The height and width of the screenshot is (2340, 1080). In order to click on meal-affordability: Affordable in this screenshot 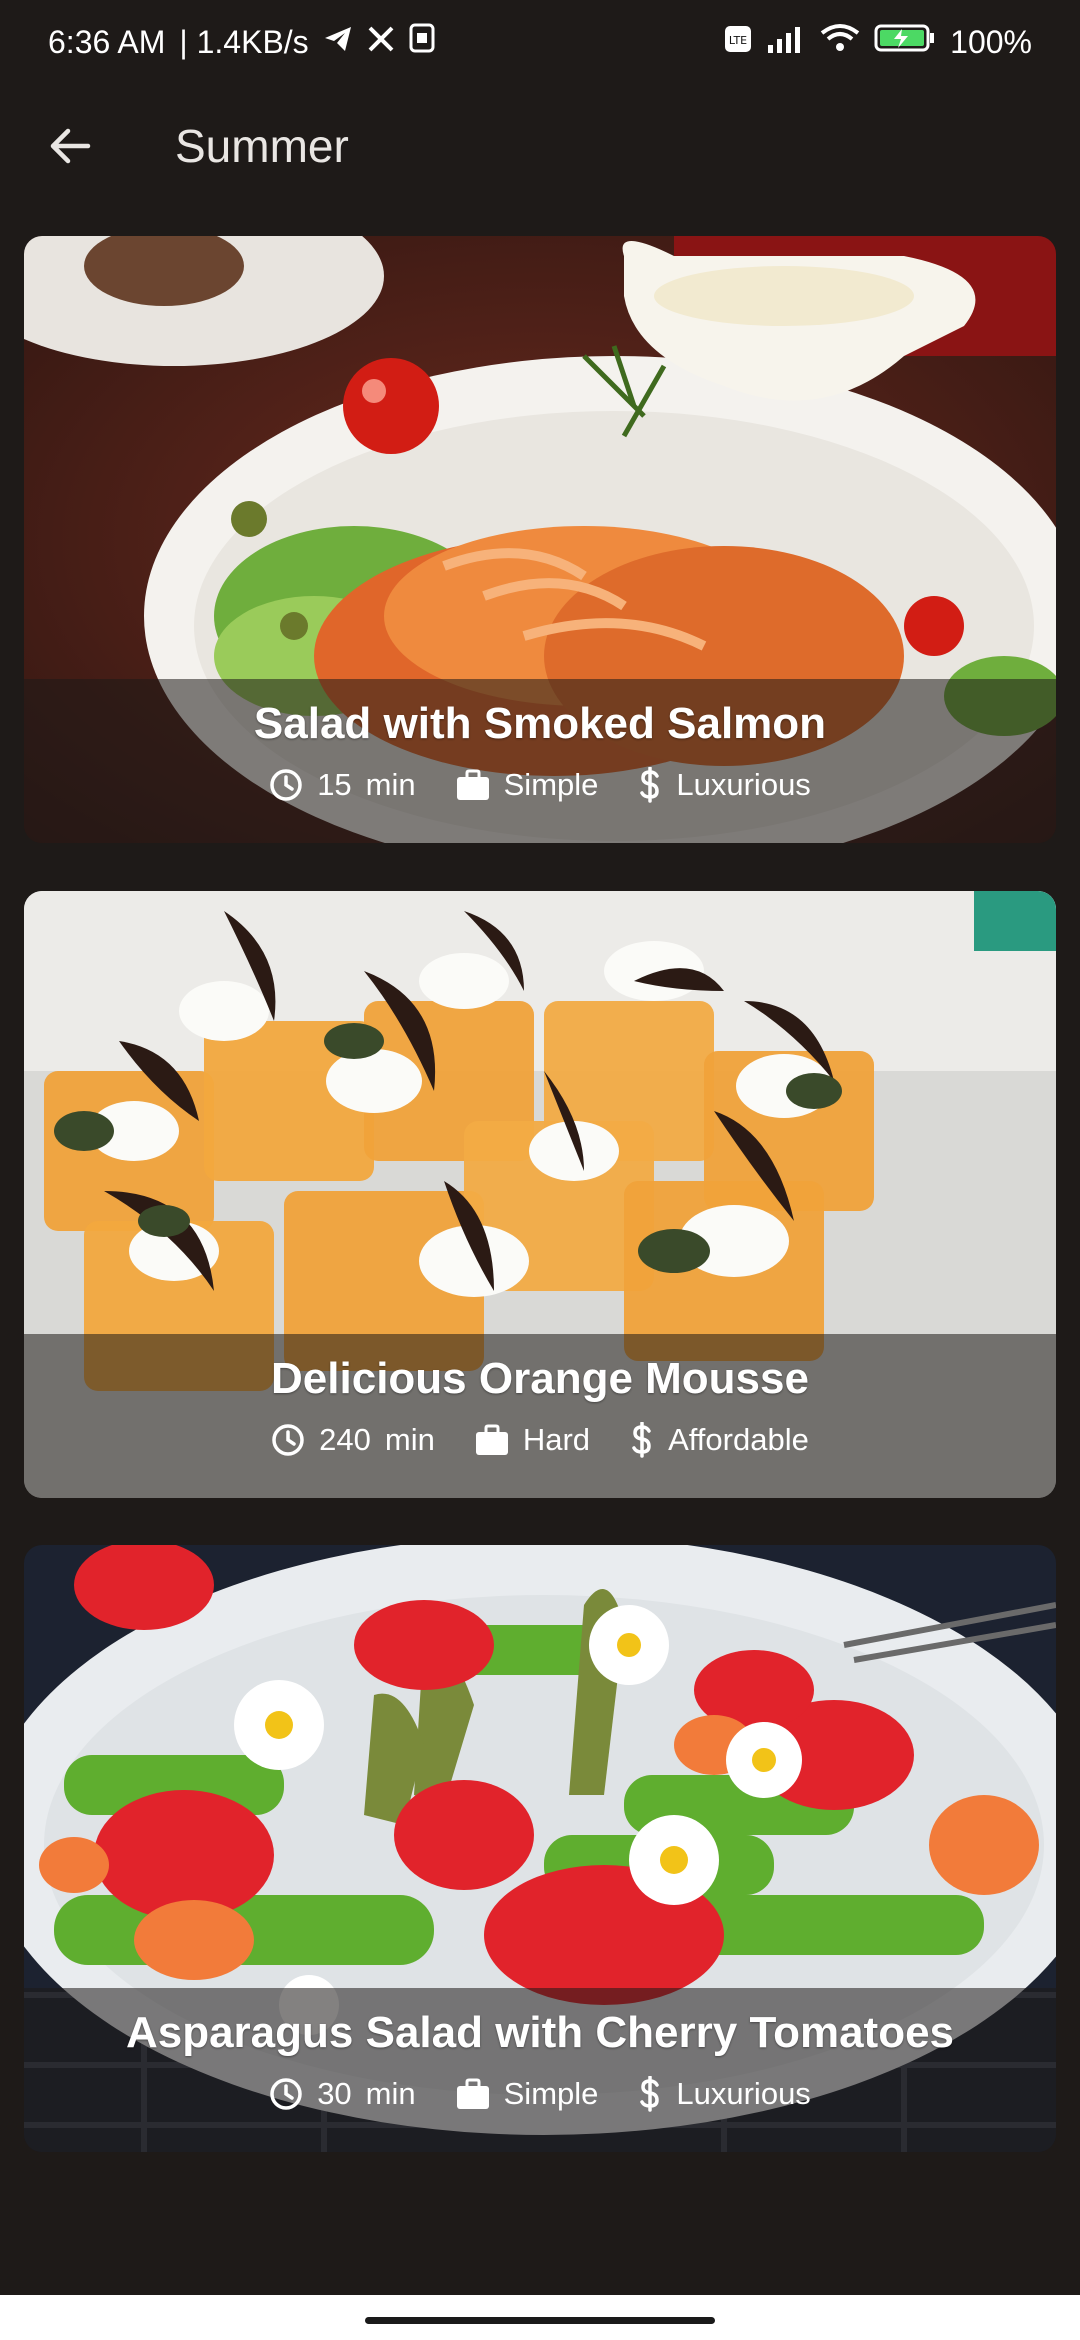, I will do `click(719, 1440)`.